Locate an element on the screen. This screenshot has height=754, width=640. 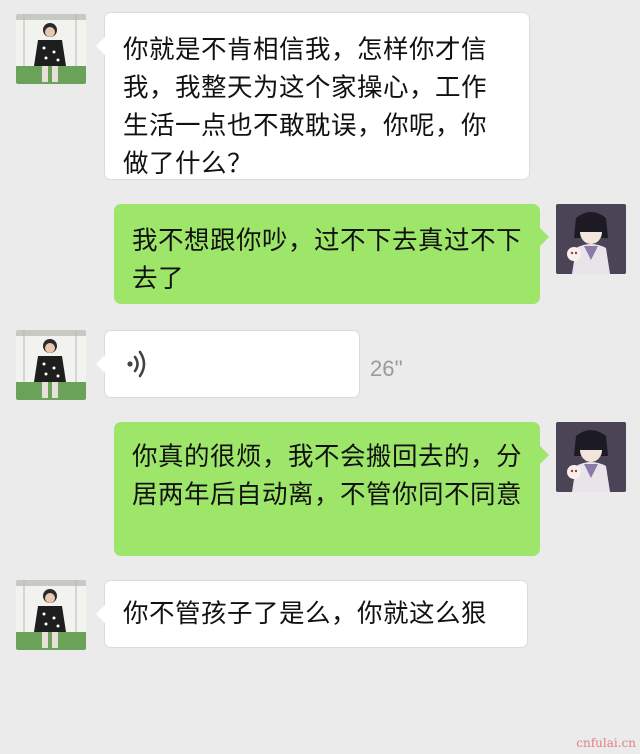
voice-message-bubble is located at coordinates (228, 364).